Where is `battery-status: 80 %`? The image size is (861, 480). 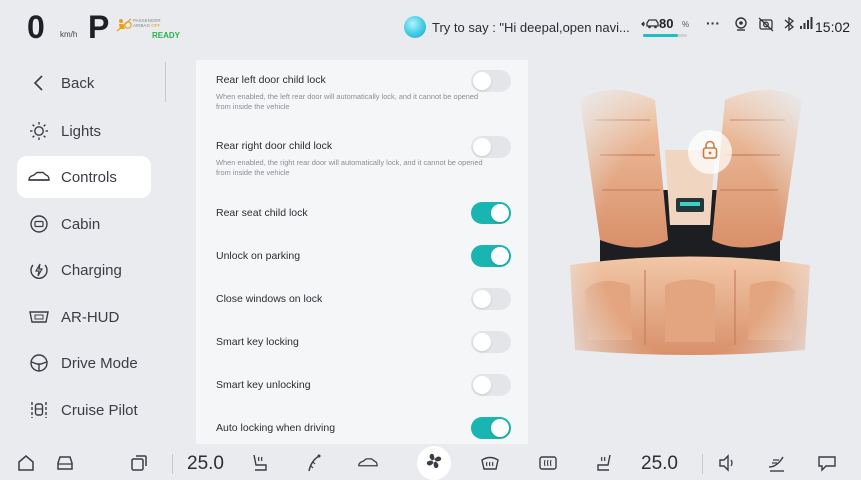
battery-status: 80 % is located at coordinates (670, 28).